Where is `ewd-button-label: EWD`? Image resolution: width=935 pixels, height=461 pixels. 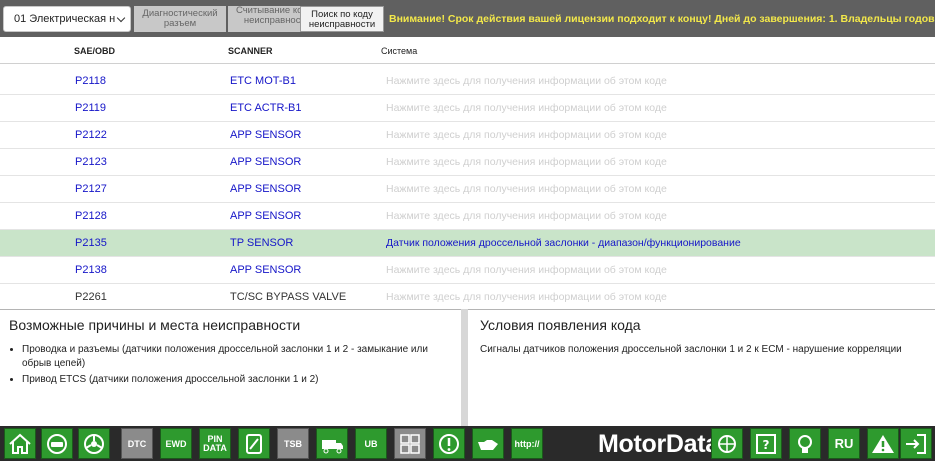 ewd-button-label: EWD is located at coordinates (176, 443).